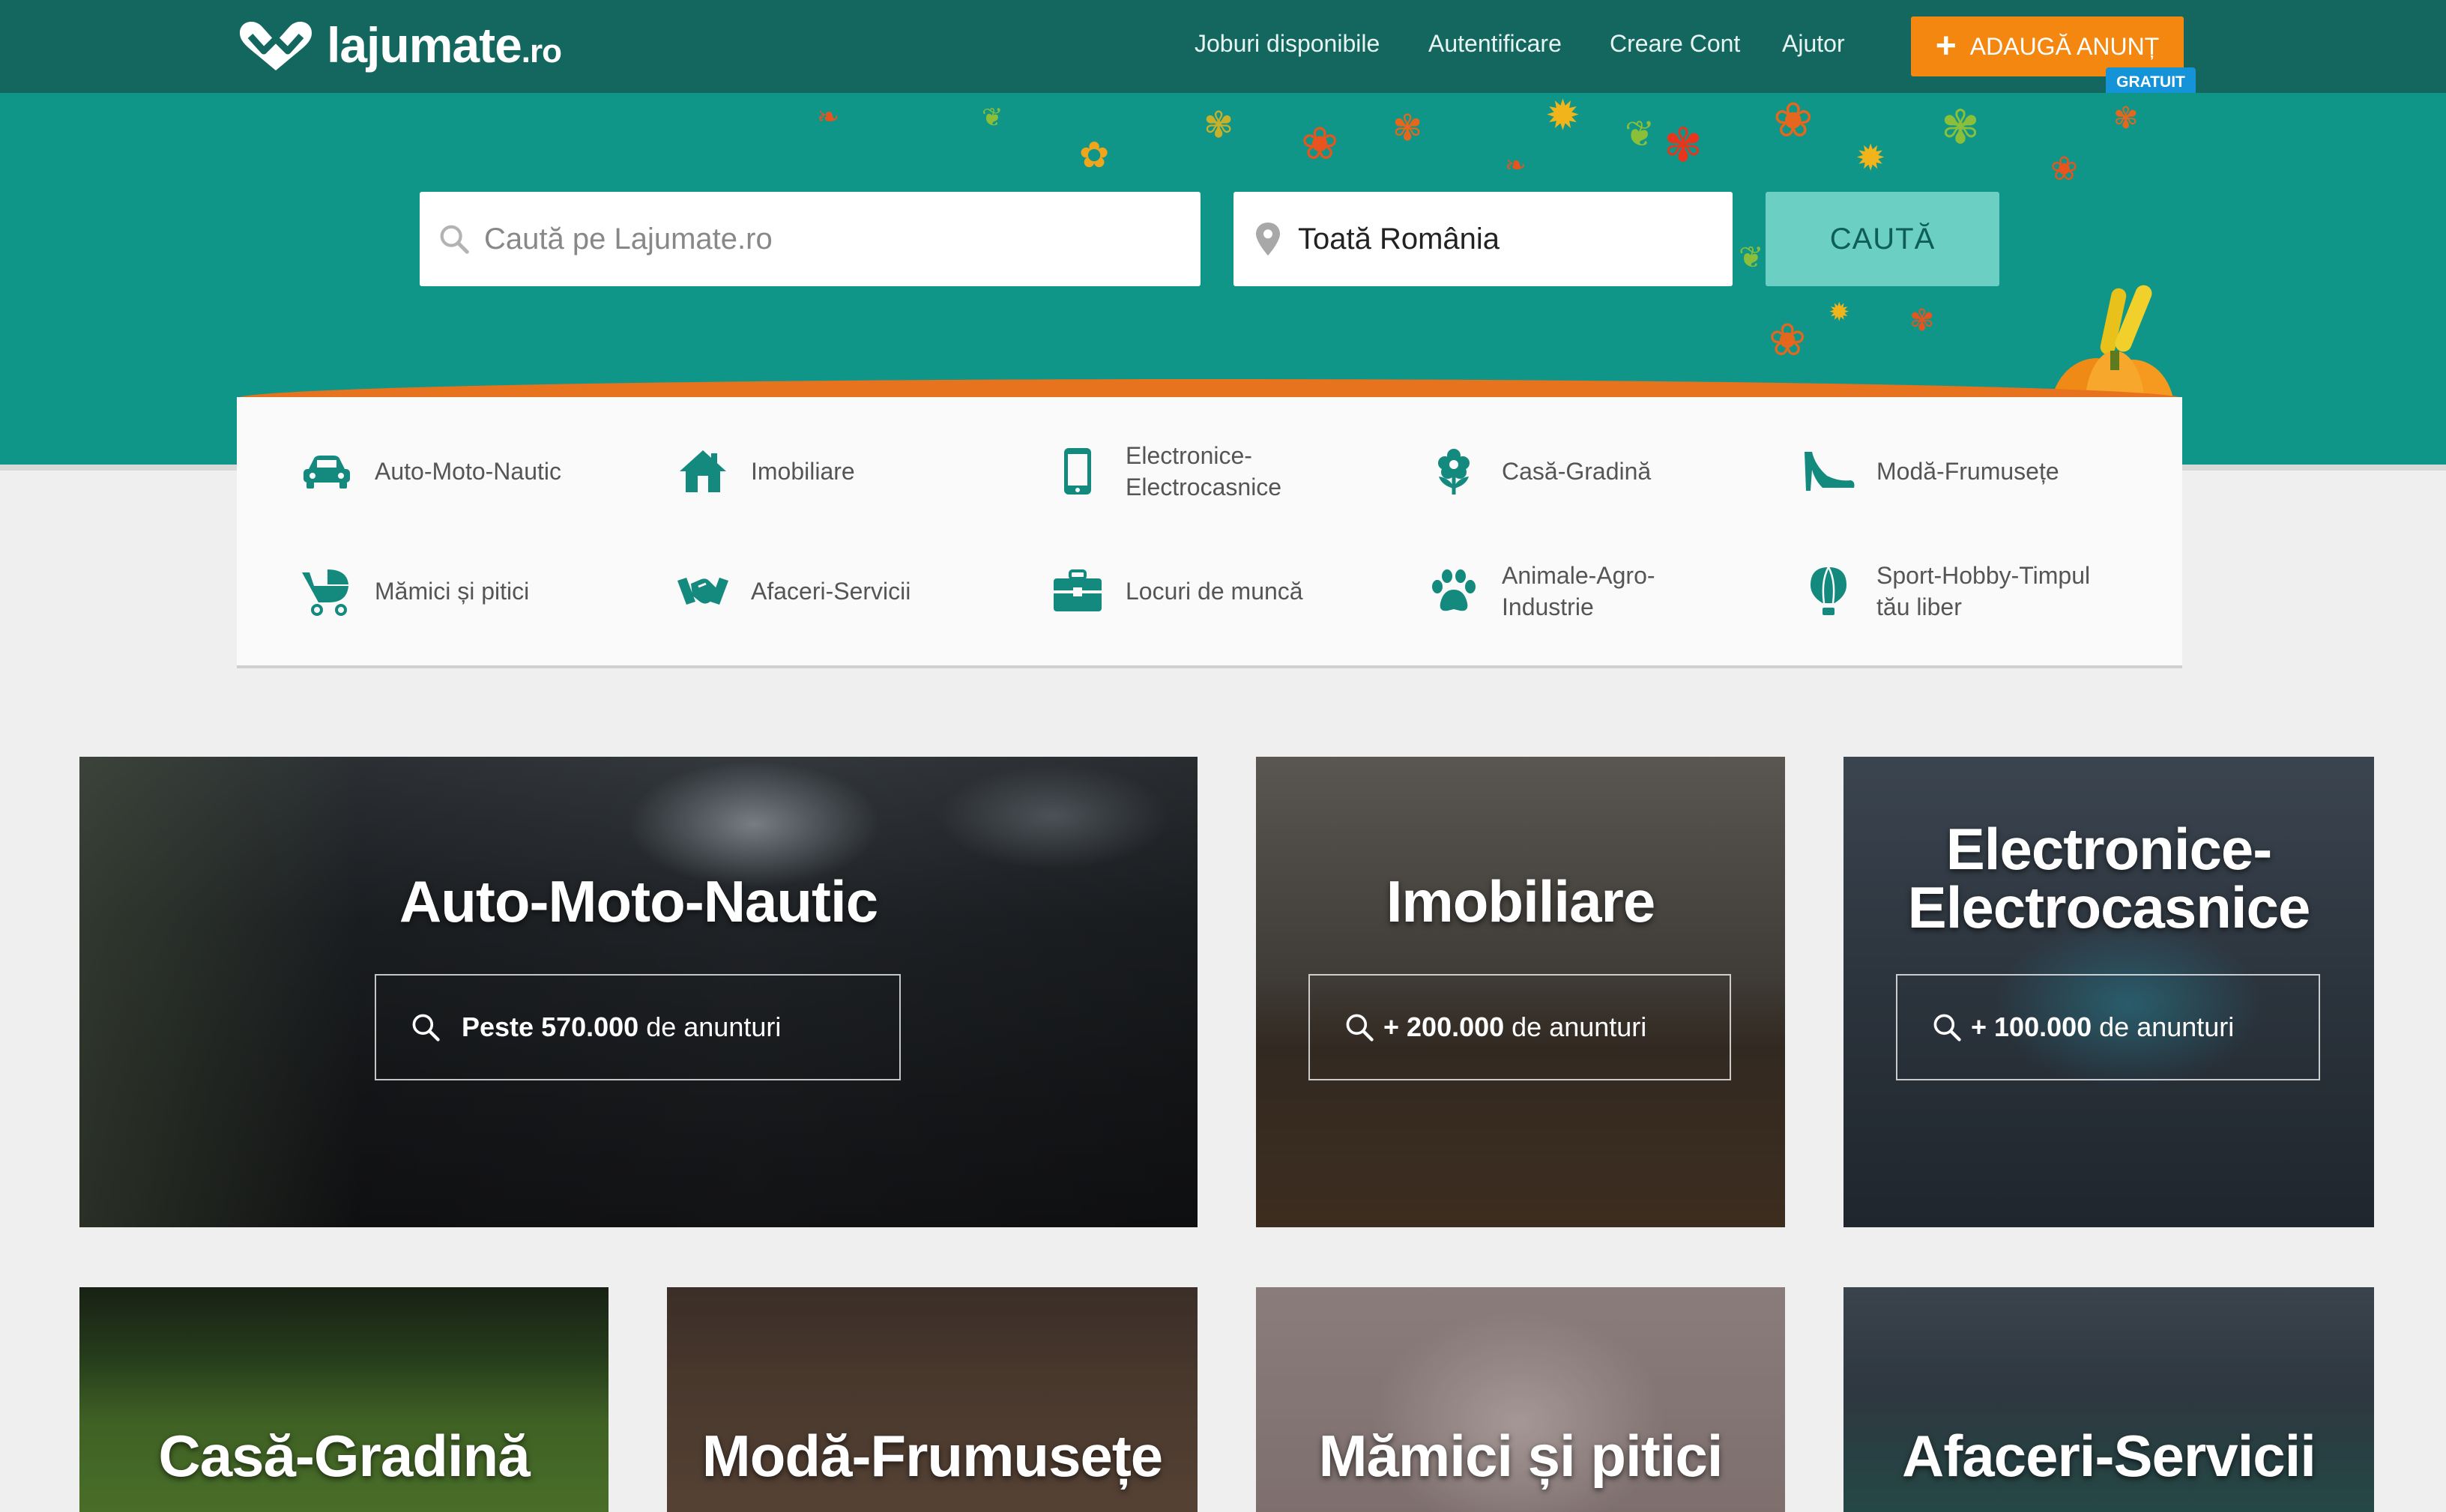 This screenshot has width=2446, height=1512. I want to click on category-label: Locuri de muncă, so click(1214, 591).